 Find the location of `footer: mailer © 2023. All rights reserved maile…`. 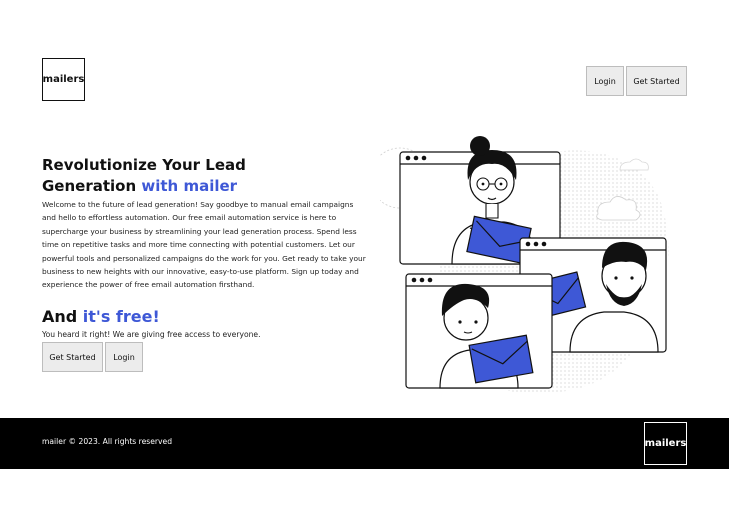

footer: mailer © 2023. All rights reserved maile… is located at coordinates (364, 443).